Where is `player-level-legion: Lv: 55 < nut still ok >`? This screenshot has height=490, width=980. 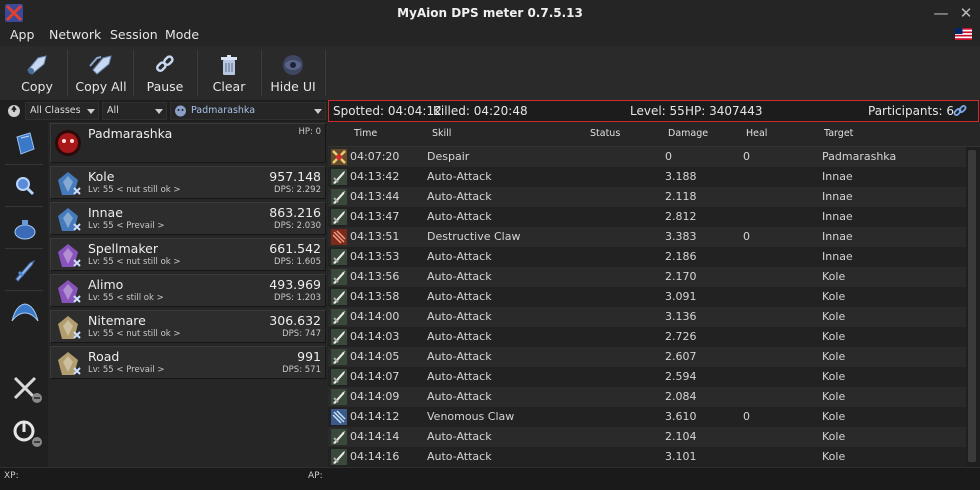
player-level-legion: Lv: 55 < nut still ok > is located at coordinates (134, 190).